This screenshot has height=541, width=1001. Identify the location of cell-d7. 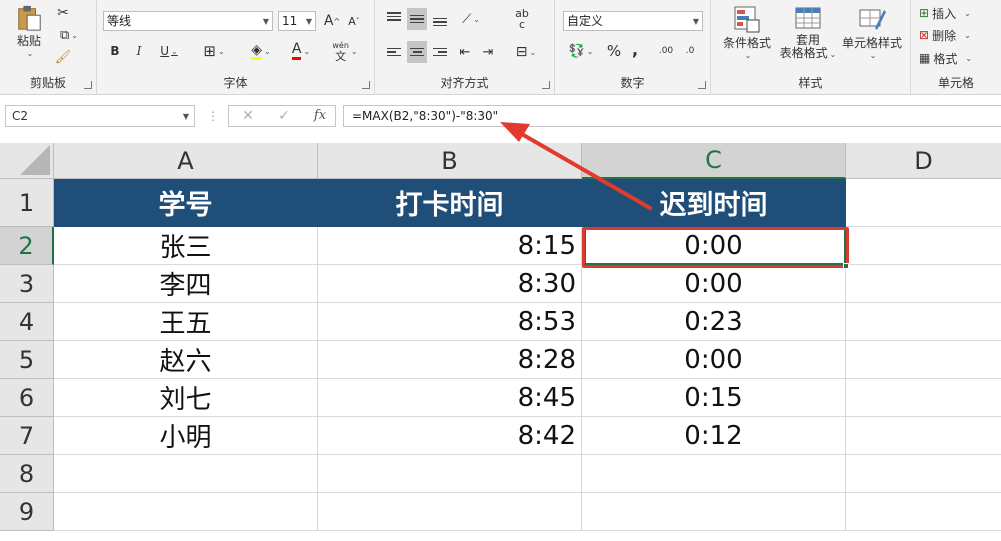
(923, 436).